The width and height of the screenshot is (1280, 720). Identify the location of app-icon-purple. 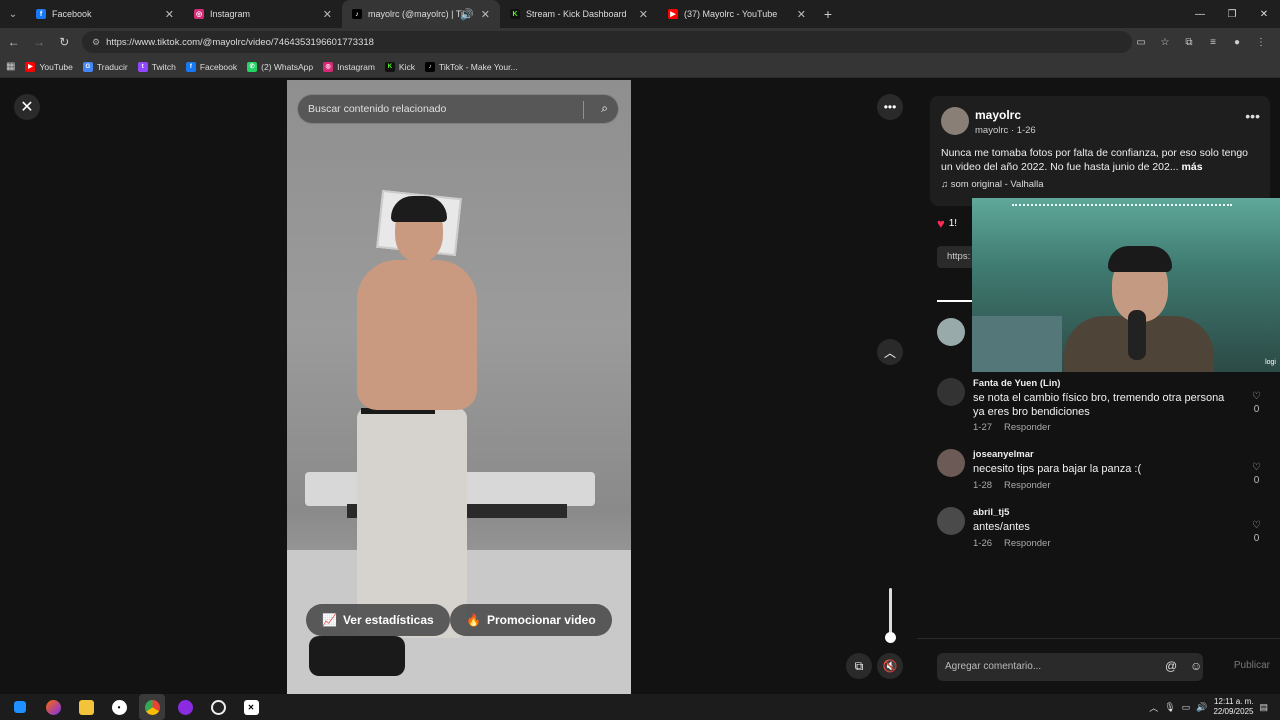
(185, 707).